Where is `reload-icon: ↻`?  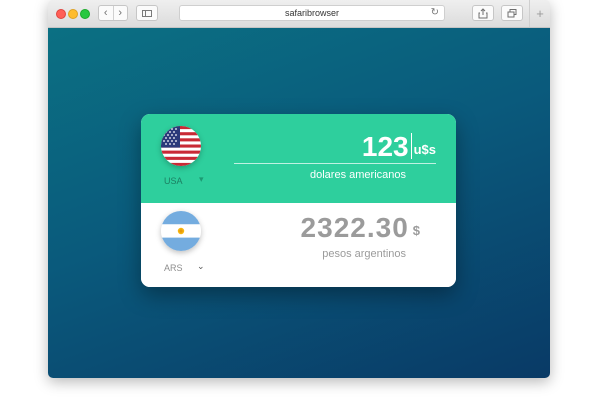
reload-icon: ↻ is located at coordinates (435, 12).